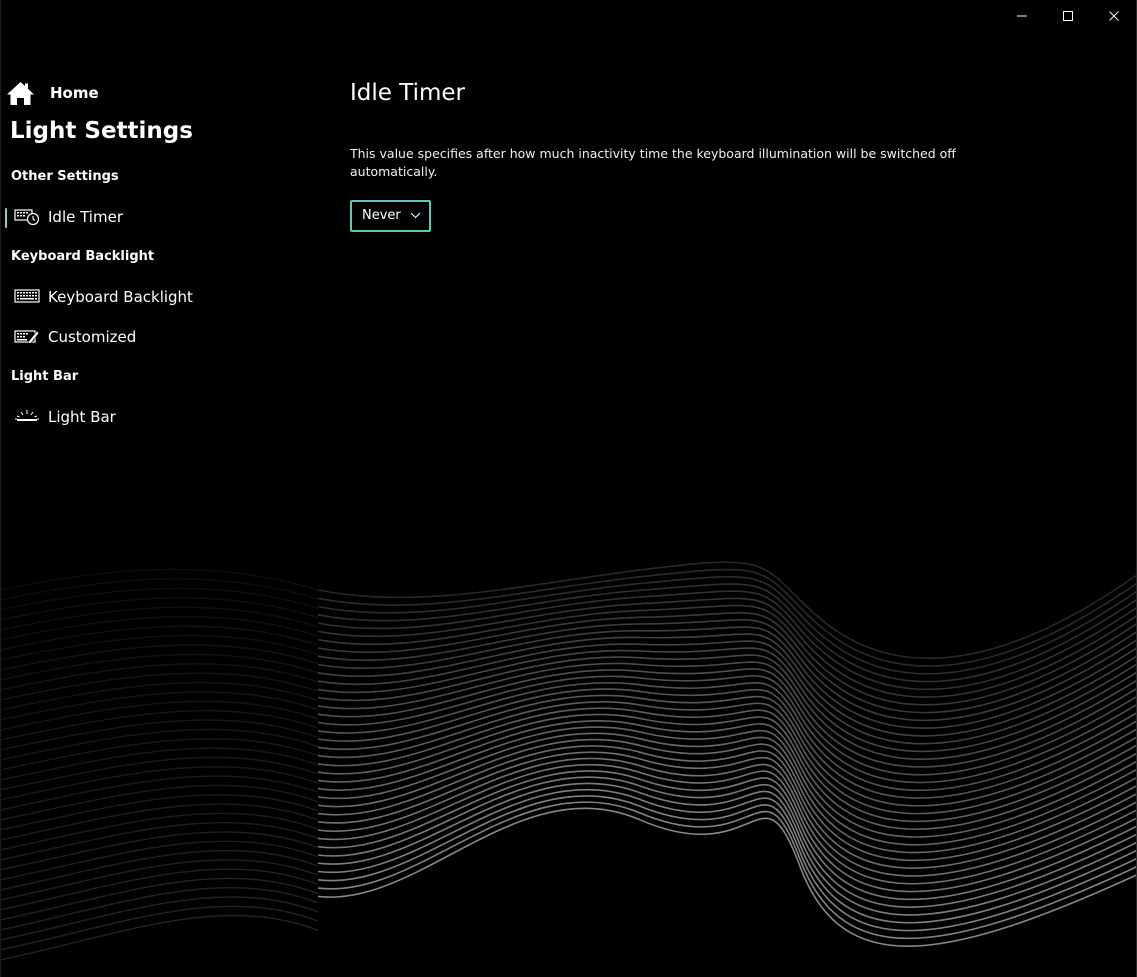  Describe the element at coordinates (381, 215) in the screenshot. I see `idle-timer-dropdown-value: Never` at that location.